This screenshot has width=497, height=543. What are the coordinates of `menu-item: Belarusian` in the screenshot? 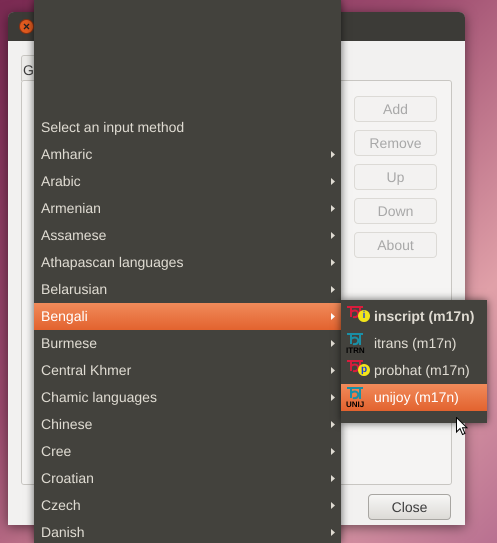 It's located at (187, 289).